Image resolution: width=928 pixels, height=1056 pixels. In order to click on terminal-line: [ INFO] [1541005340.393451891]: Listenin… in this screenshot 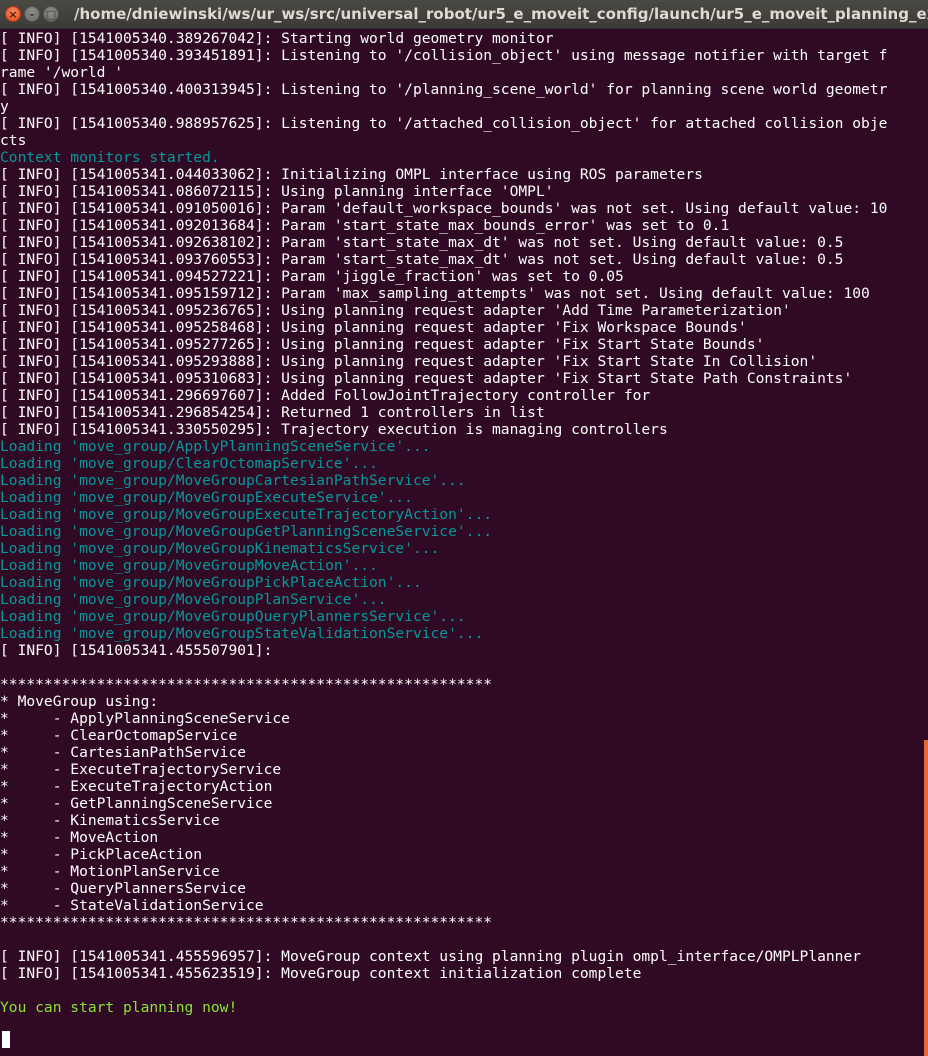, I will do `click(444, 55)`.